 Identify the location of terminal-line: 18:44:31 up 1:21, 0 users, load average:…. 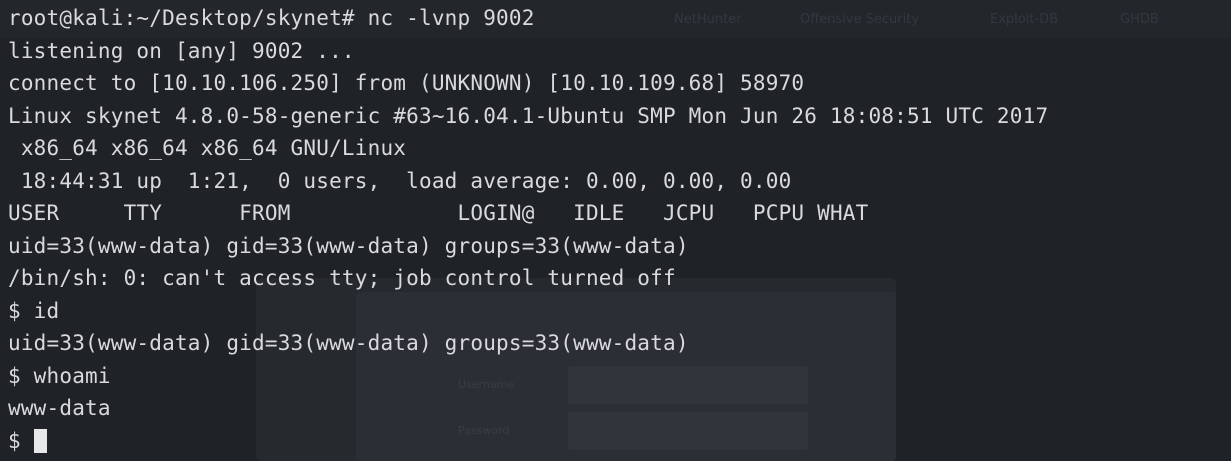
(400, 180).